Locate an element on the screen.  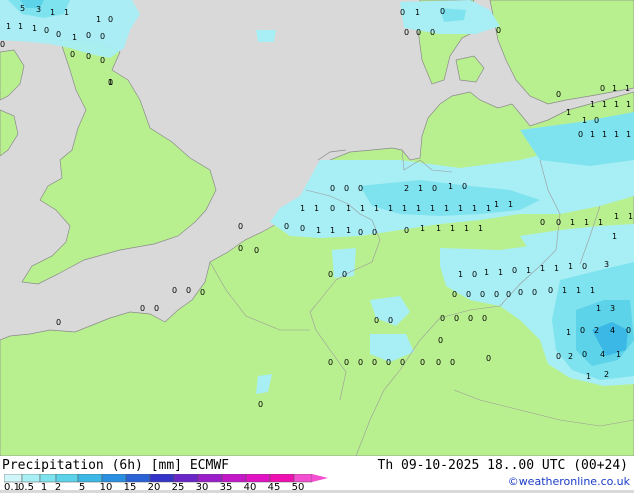
scale-tick-label: 10 is located at coordinates (106, 487).